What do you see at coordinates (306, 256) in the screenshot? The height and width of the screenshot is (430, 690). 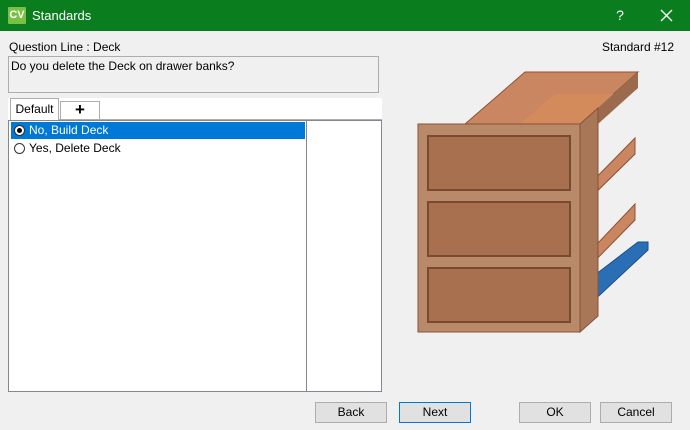 I see `list-column-divider` at bounding box center [306, 256].